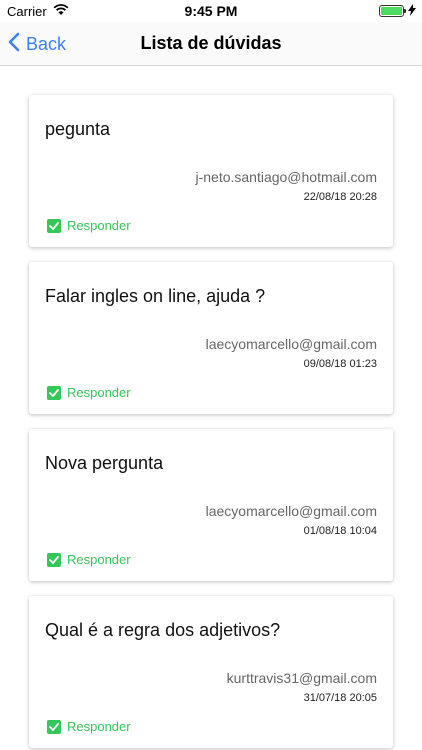  Describe the element at coordinates (211, 11) in the screenshot. I see `status-bar: Carrier 9:45 PM` at that location.